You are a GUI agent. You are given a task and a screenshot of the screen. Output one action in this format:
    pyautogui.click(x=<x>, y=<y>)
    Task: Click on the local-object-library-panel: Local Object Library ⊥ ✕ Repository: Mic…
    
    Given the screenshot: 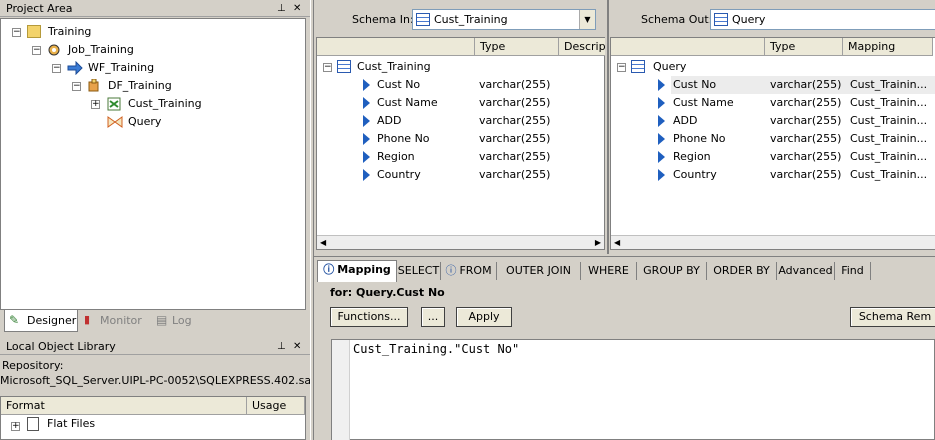 What is the action you would take?
    pyautogui.click(x=155, y=389)
    